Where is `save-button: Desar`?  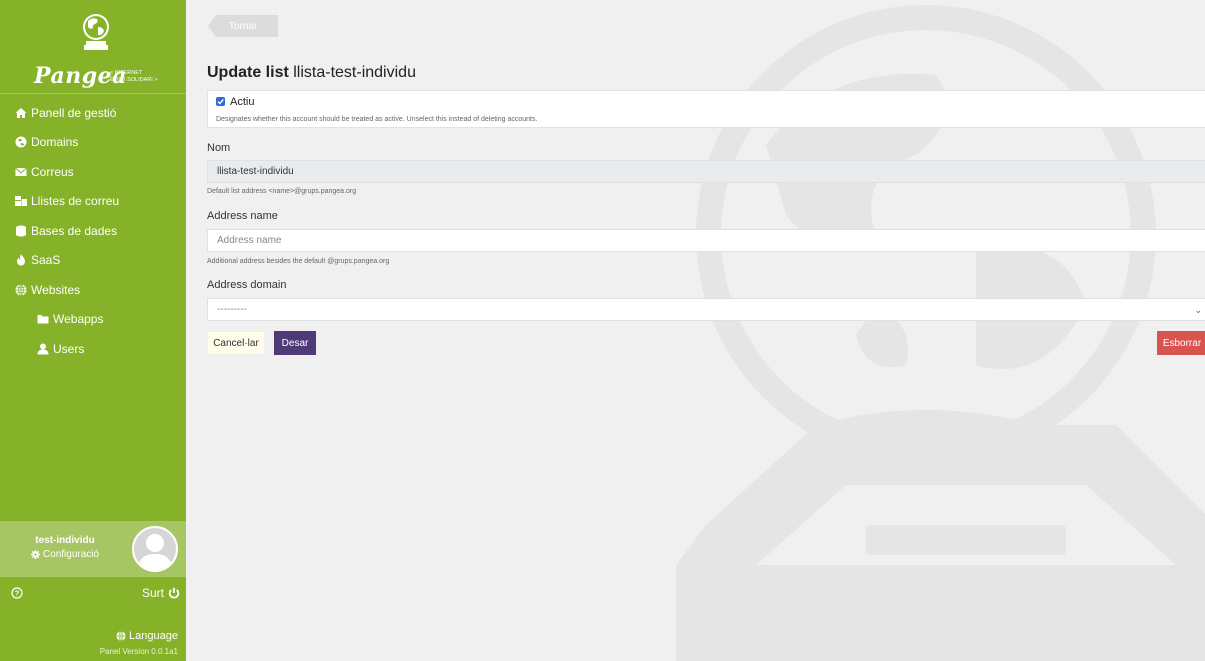 save-button: Desar is located at coordinates (295, 343).